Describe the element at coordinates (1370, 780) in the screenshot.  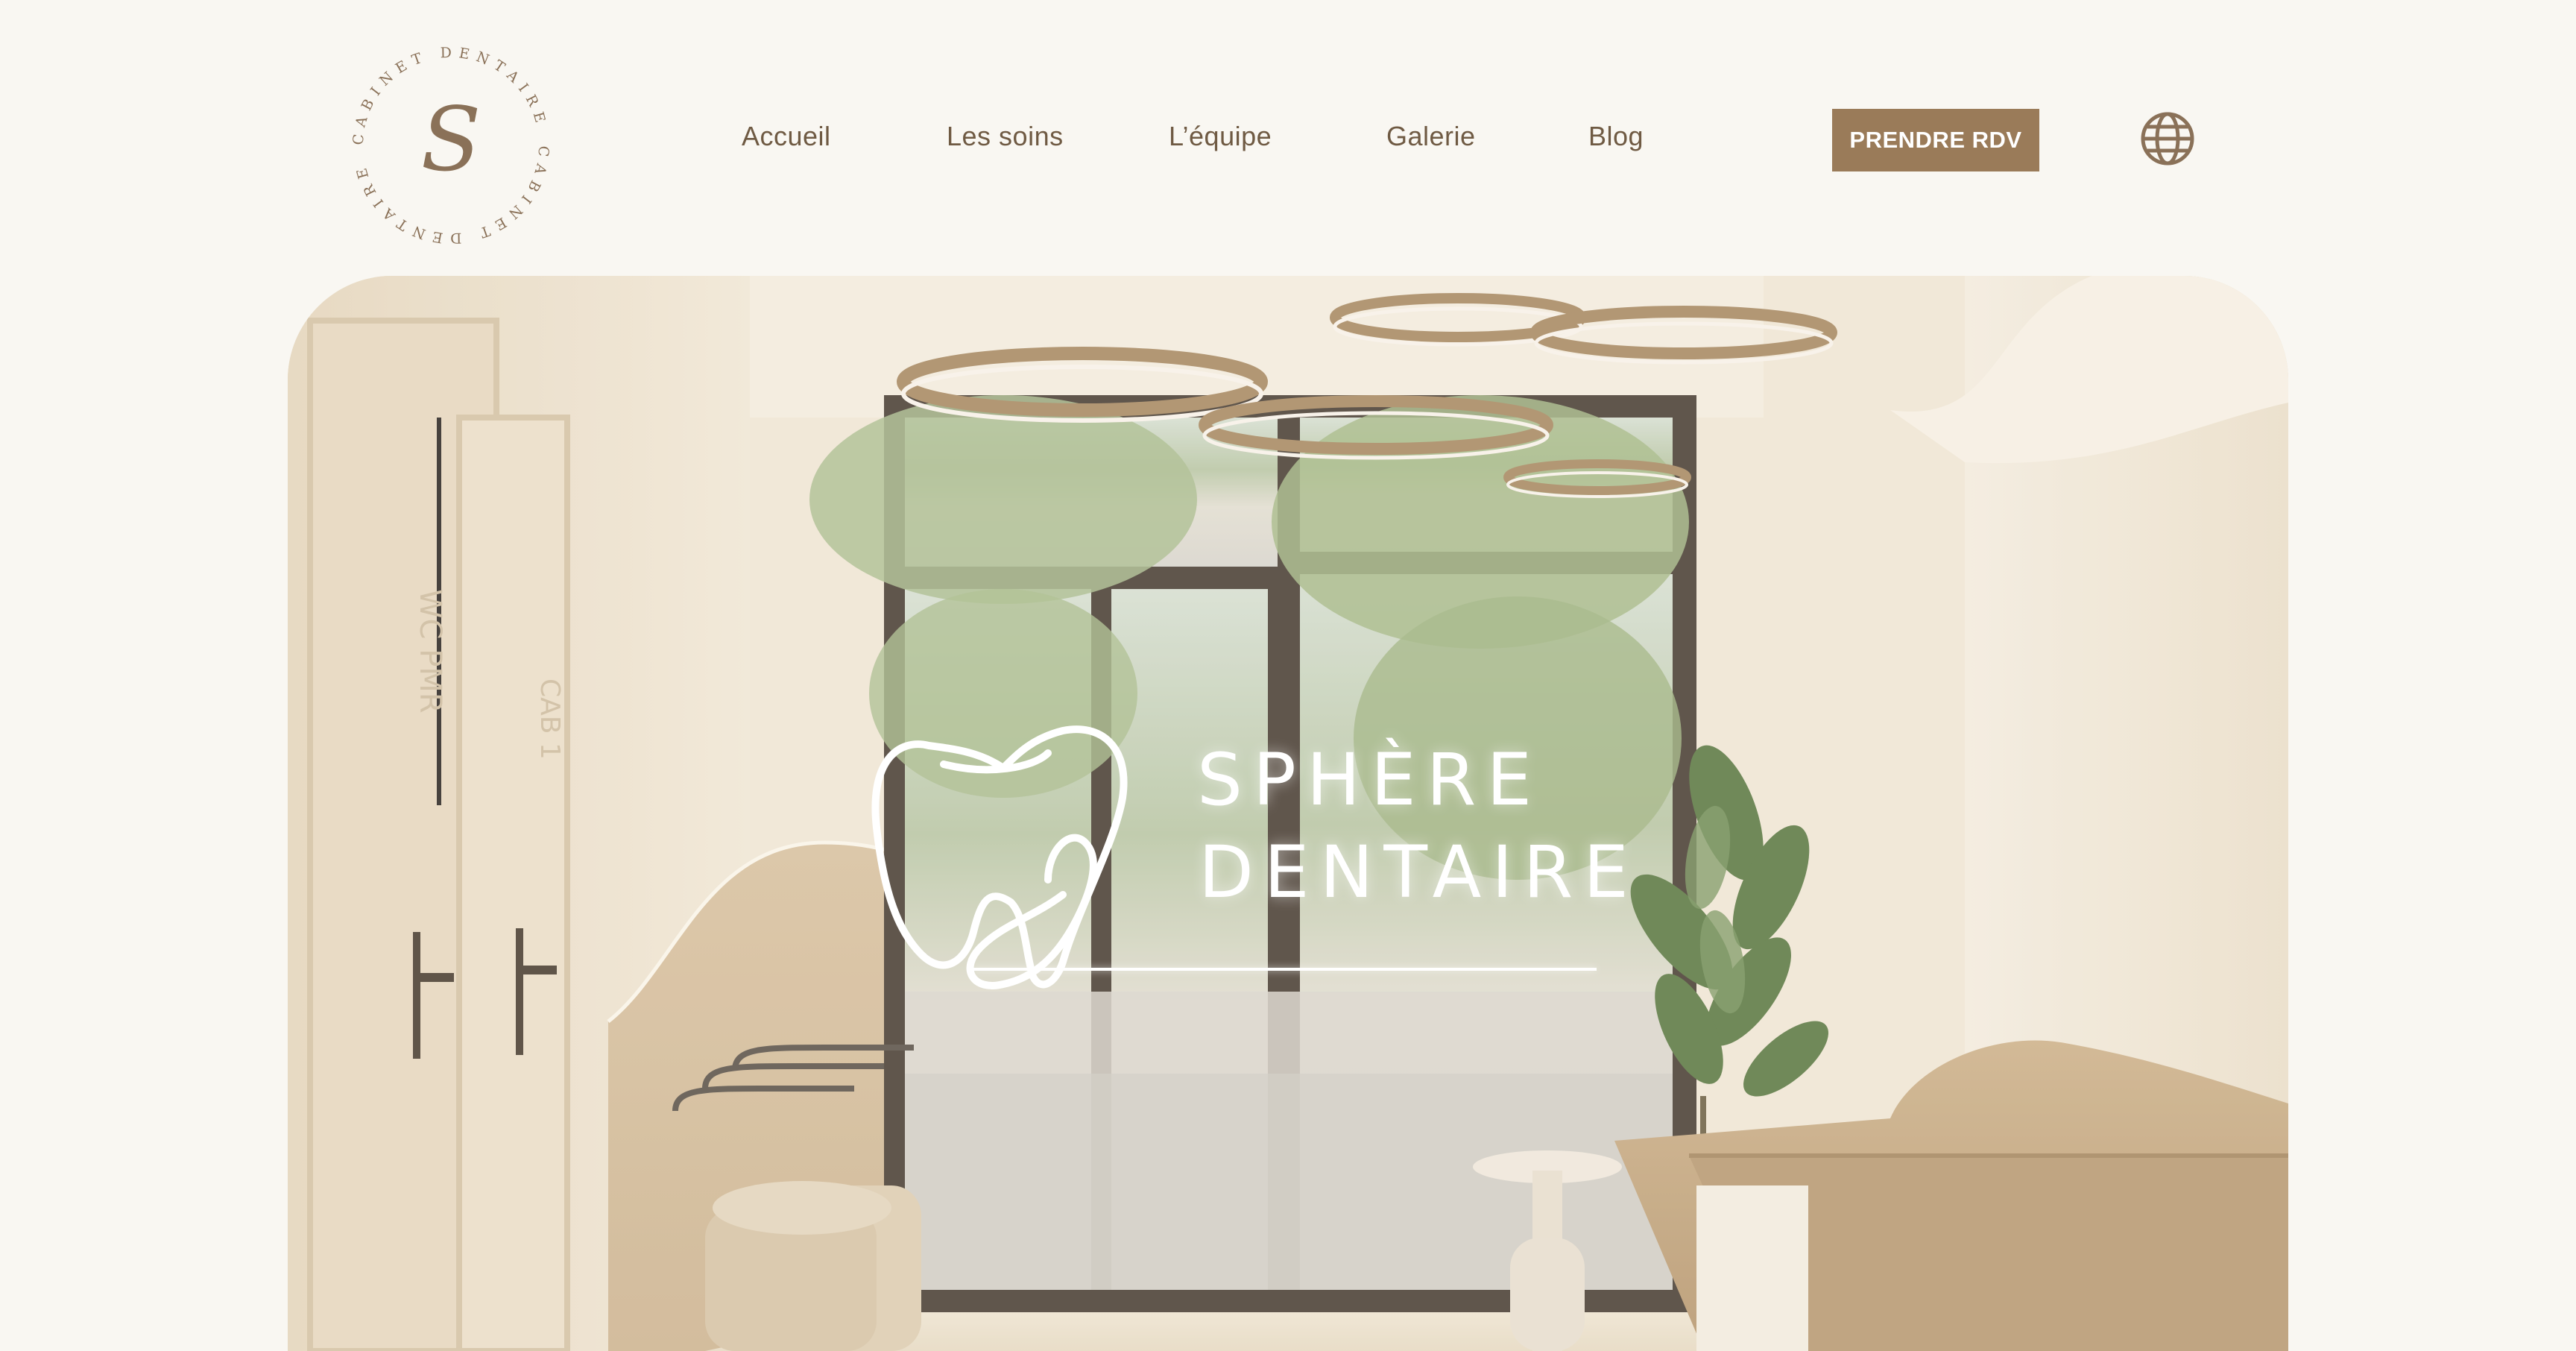
I see `brand-name-line1: SPHÈRE` at that location.